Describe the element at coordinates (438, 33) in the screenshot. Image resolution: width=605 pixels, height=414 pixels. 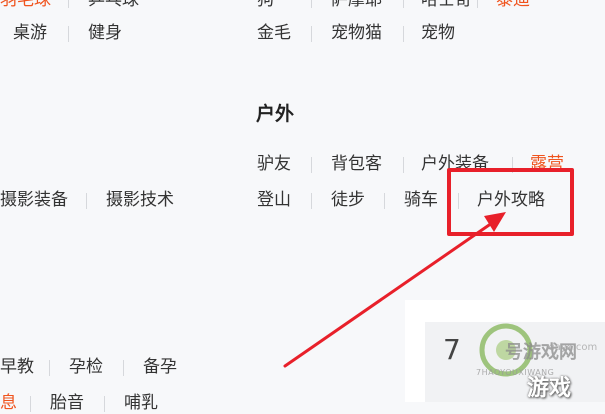
I see `tag-pet: 宠物` at that location.